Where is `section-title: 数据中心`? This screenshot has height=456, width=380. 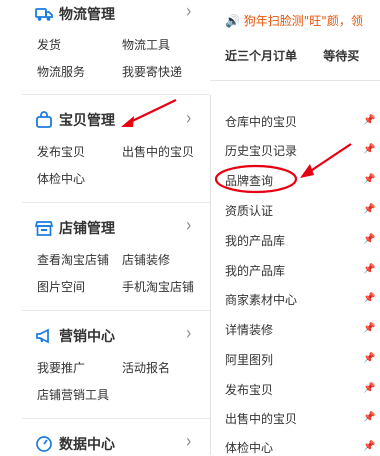
section-title: 数据中心 is located at coordinates (87, 445).